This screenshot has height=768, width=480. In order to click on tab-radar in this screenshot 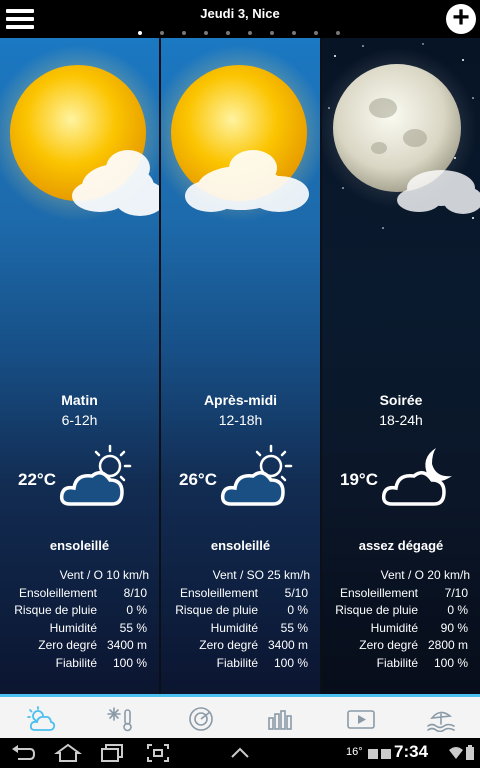, I will do `click(200, 719)`.